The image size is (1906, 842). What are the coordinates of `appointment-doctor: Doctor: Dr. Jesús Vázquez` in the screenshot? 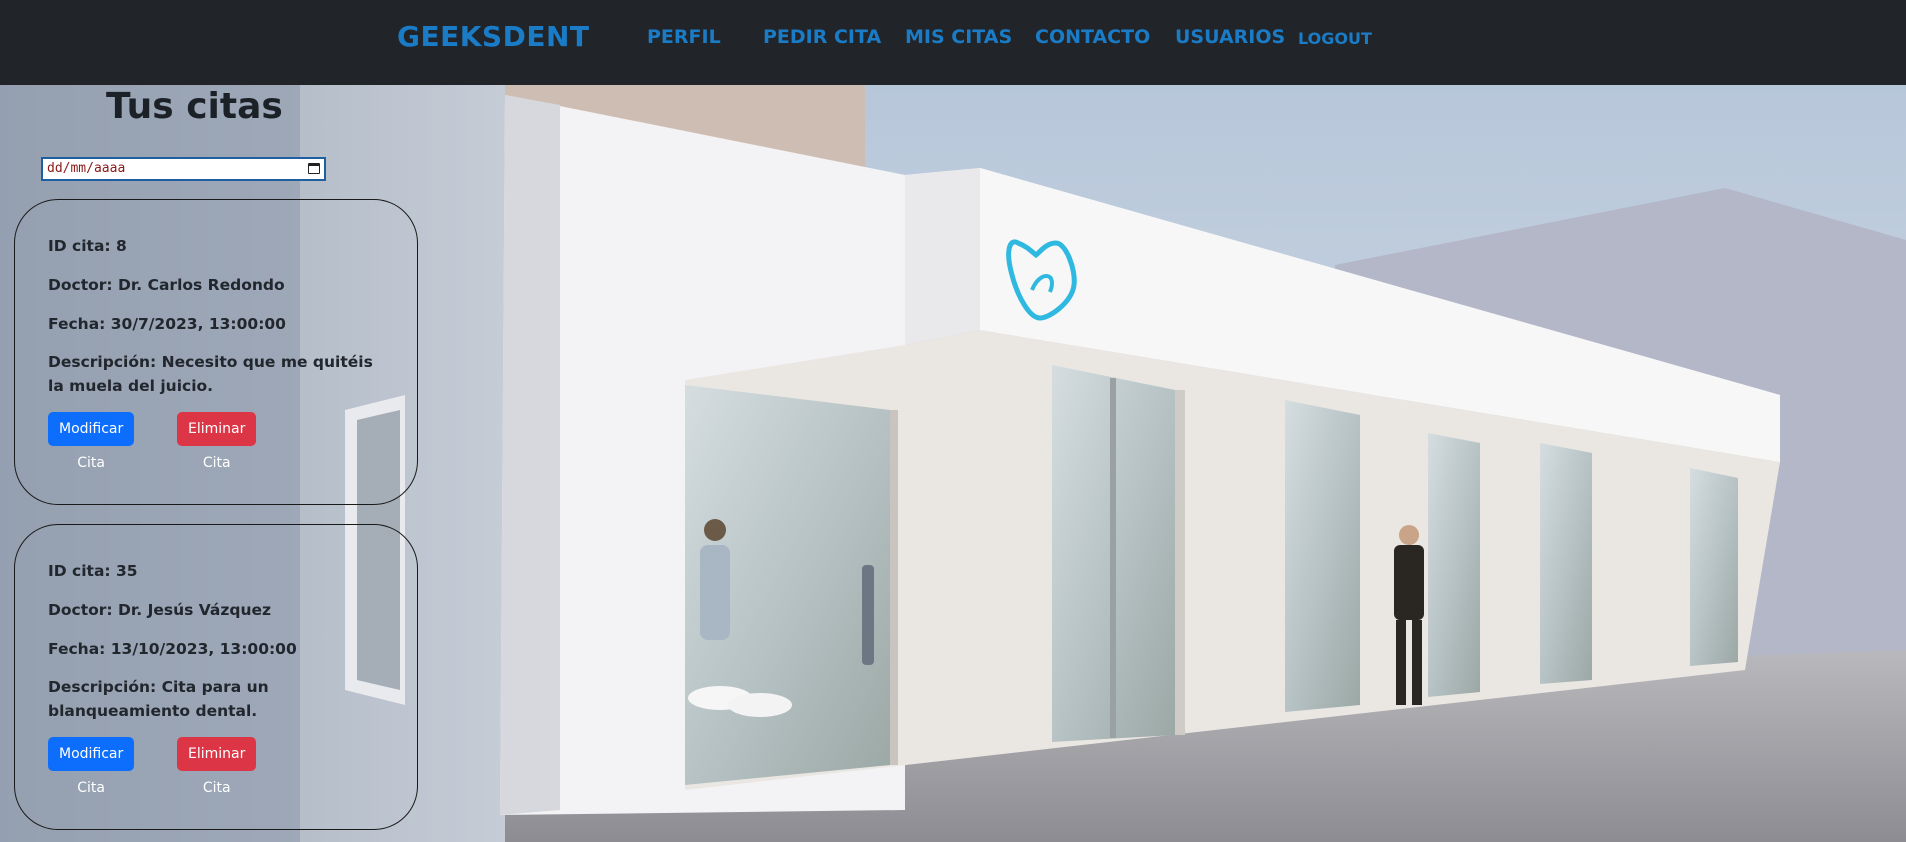 It's located at (160, 610).